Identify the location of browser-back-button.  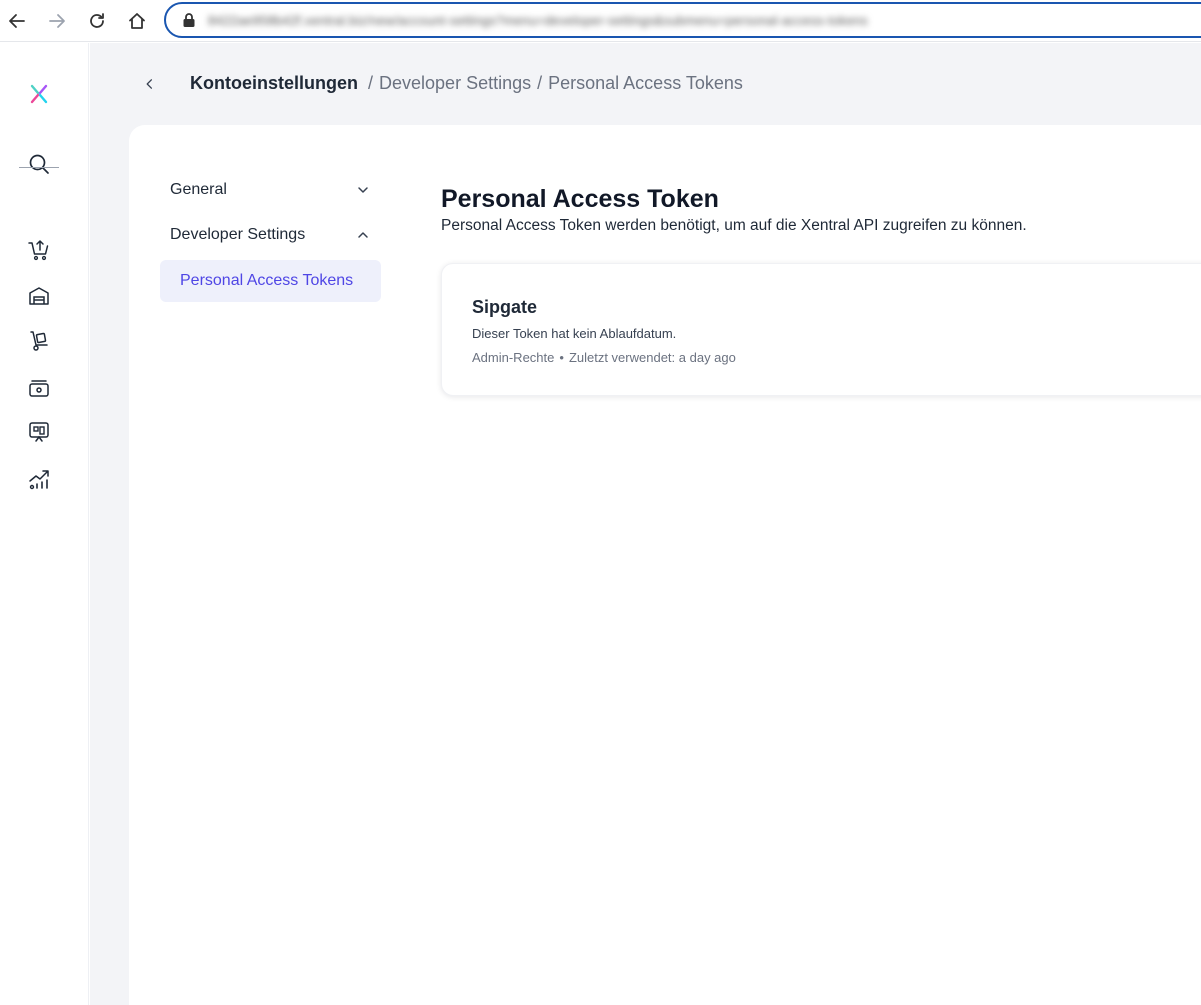
(17, 21).